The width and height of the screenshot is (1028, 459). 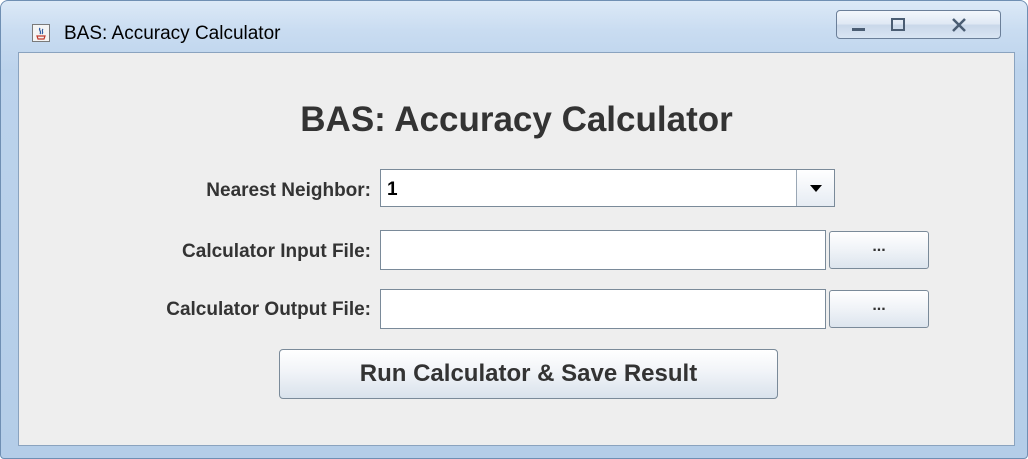 What do you see at coordinates (528, 374) in the screenshot?
I see `run-calculator-button: Run Calculator & Save Result` at bounding box center [528, 374].